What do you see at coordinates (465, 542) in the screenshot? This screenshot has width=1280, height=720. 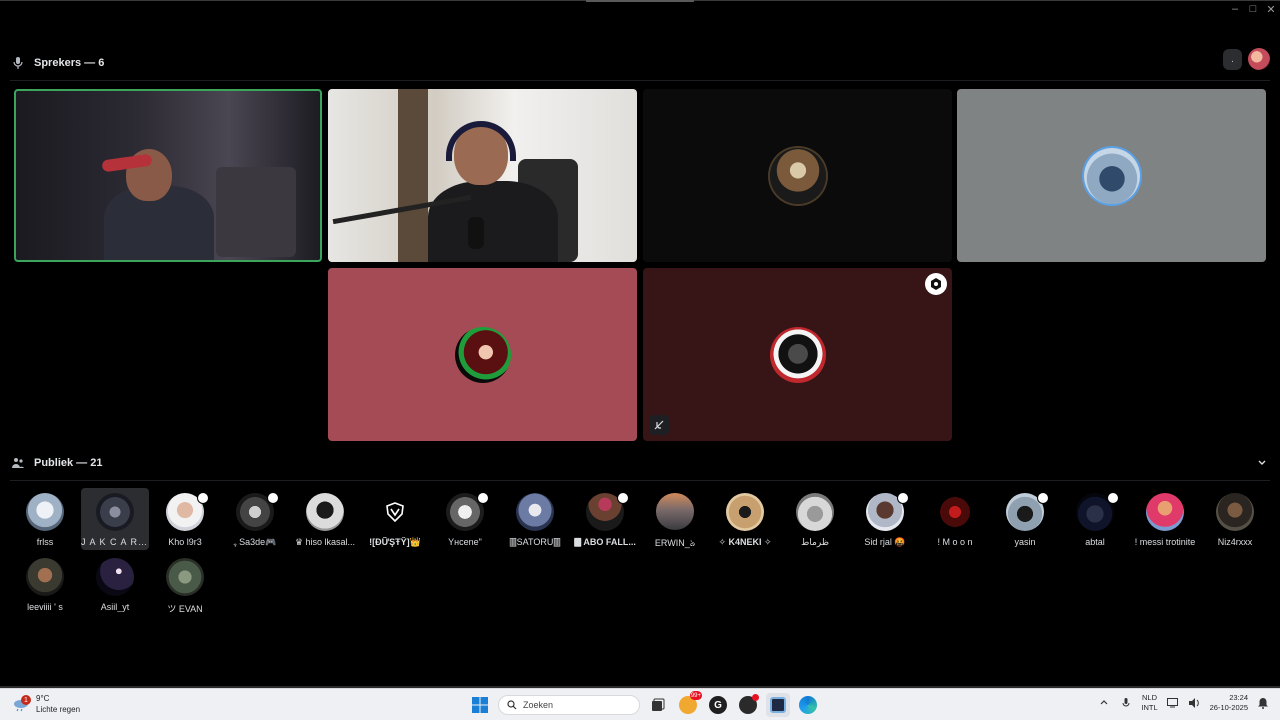 I see `audience-member-name: Yнcene"` at bounding box center [465, 542].